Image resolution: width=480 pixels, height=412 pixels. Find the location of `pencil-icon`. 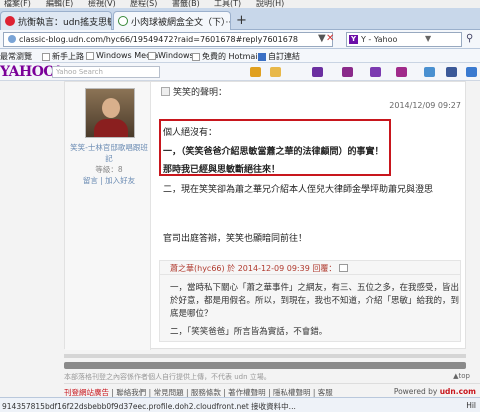

pencil-icon is located at coordinates (255, 72).